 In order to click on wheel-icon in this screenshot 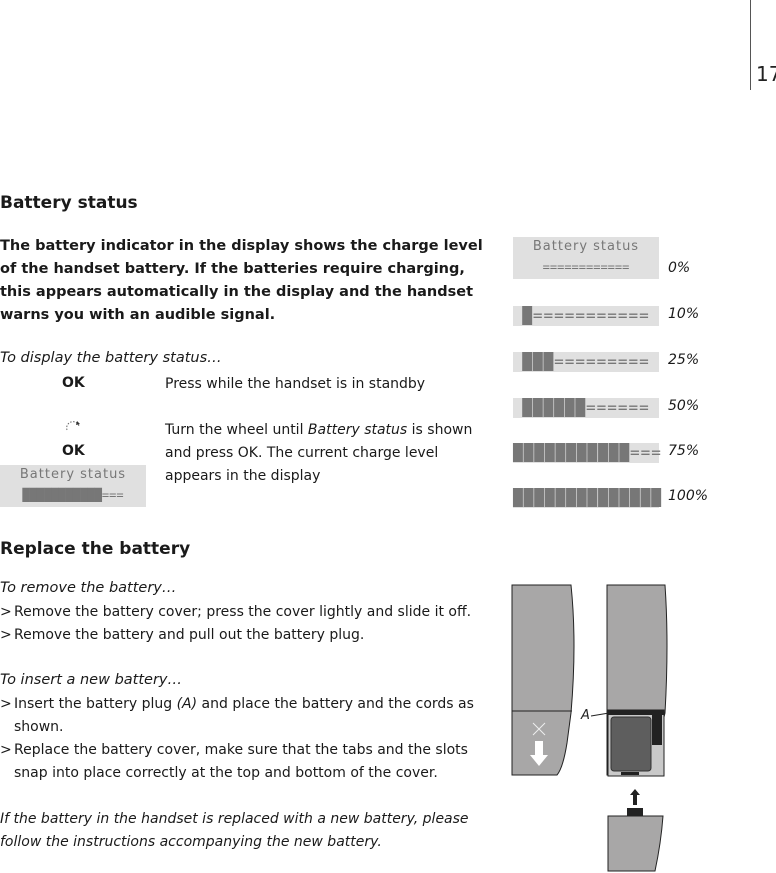, I will do `click(73, 426)`.